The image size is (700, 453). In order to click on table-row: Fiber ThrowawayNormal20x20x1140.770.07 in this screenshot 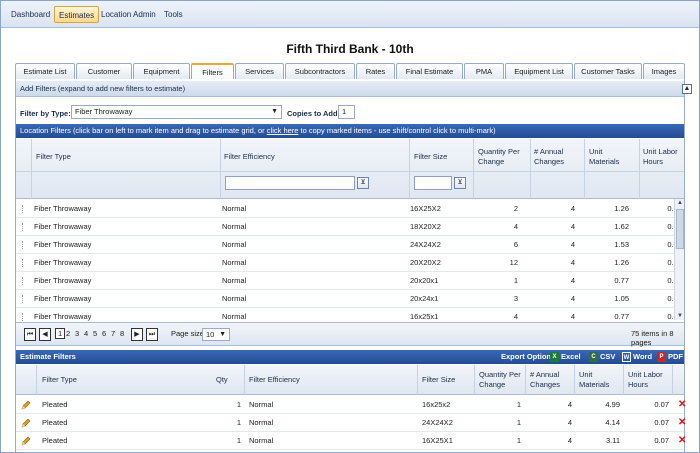, I will do `click(349, 281)`.